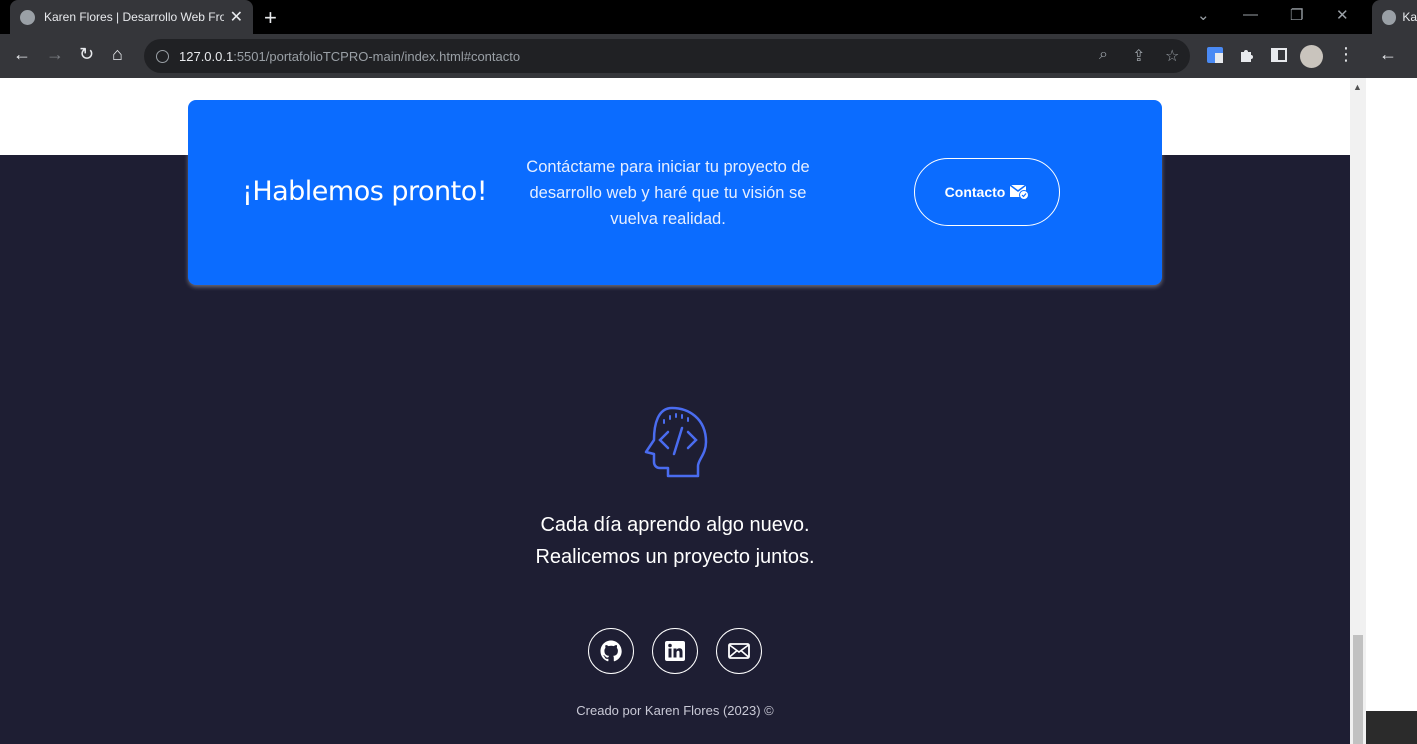  What do you see at coordinates (1138, 56) in the screenshot?
I see `share-icon: ⇪` at bounding box center [1138, 56].